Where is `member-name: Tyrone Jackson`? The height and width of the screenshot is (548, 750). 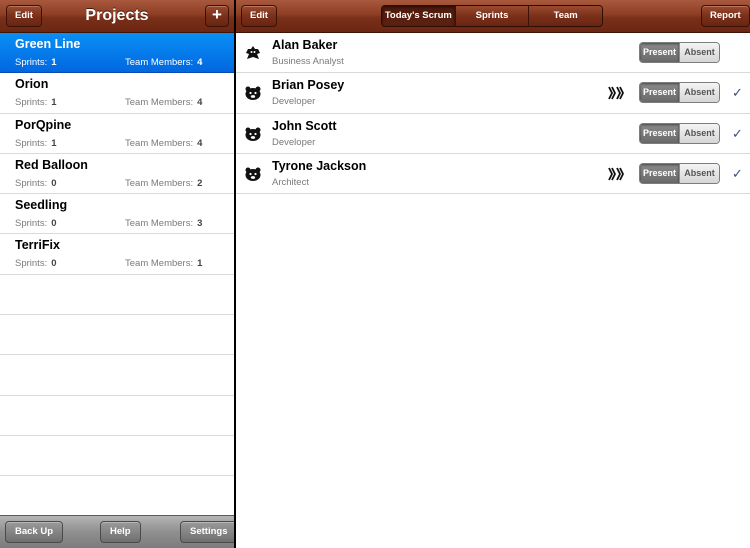
member-name: Tyrone Jackson is located at coordinates (319, 165).